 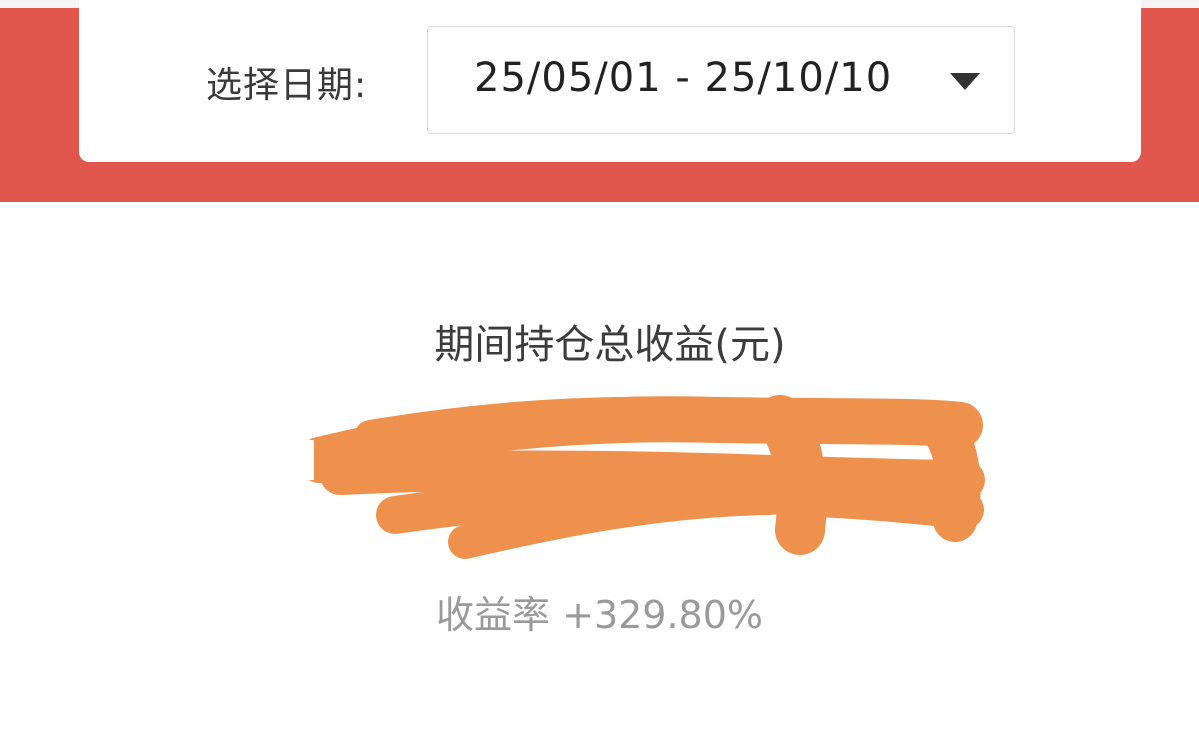 I want to click on caret-down-icon, so click(x=965, y=81).